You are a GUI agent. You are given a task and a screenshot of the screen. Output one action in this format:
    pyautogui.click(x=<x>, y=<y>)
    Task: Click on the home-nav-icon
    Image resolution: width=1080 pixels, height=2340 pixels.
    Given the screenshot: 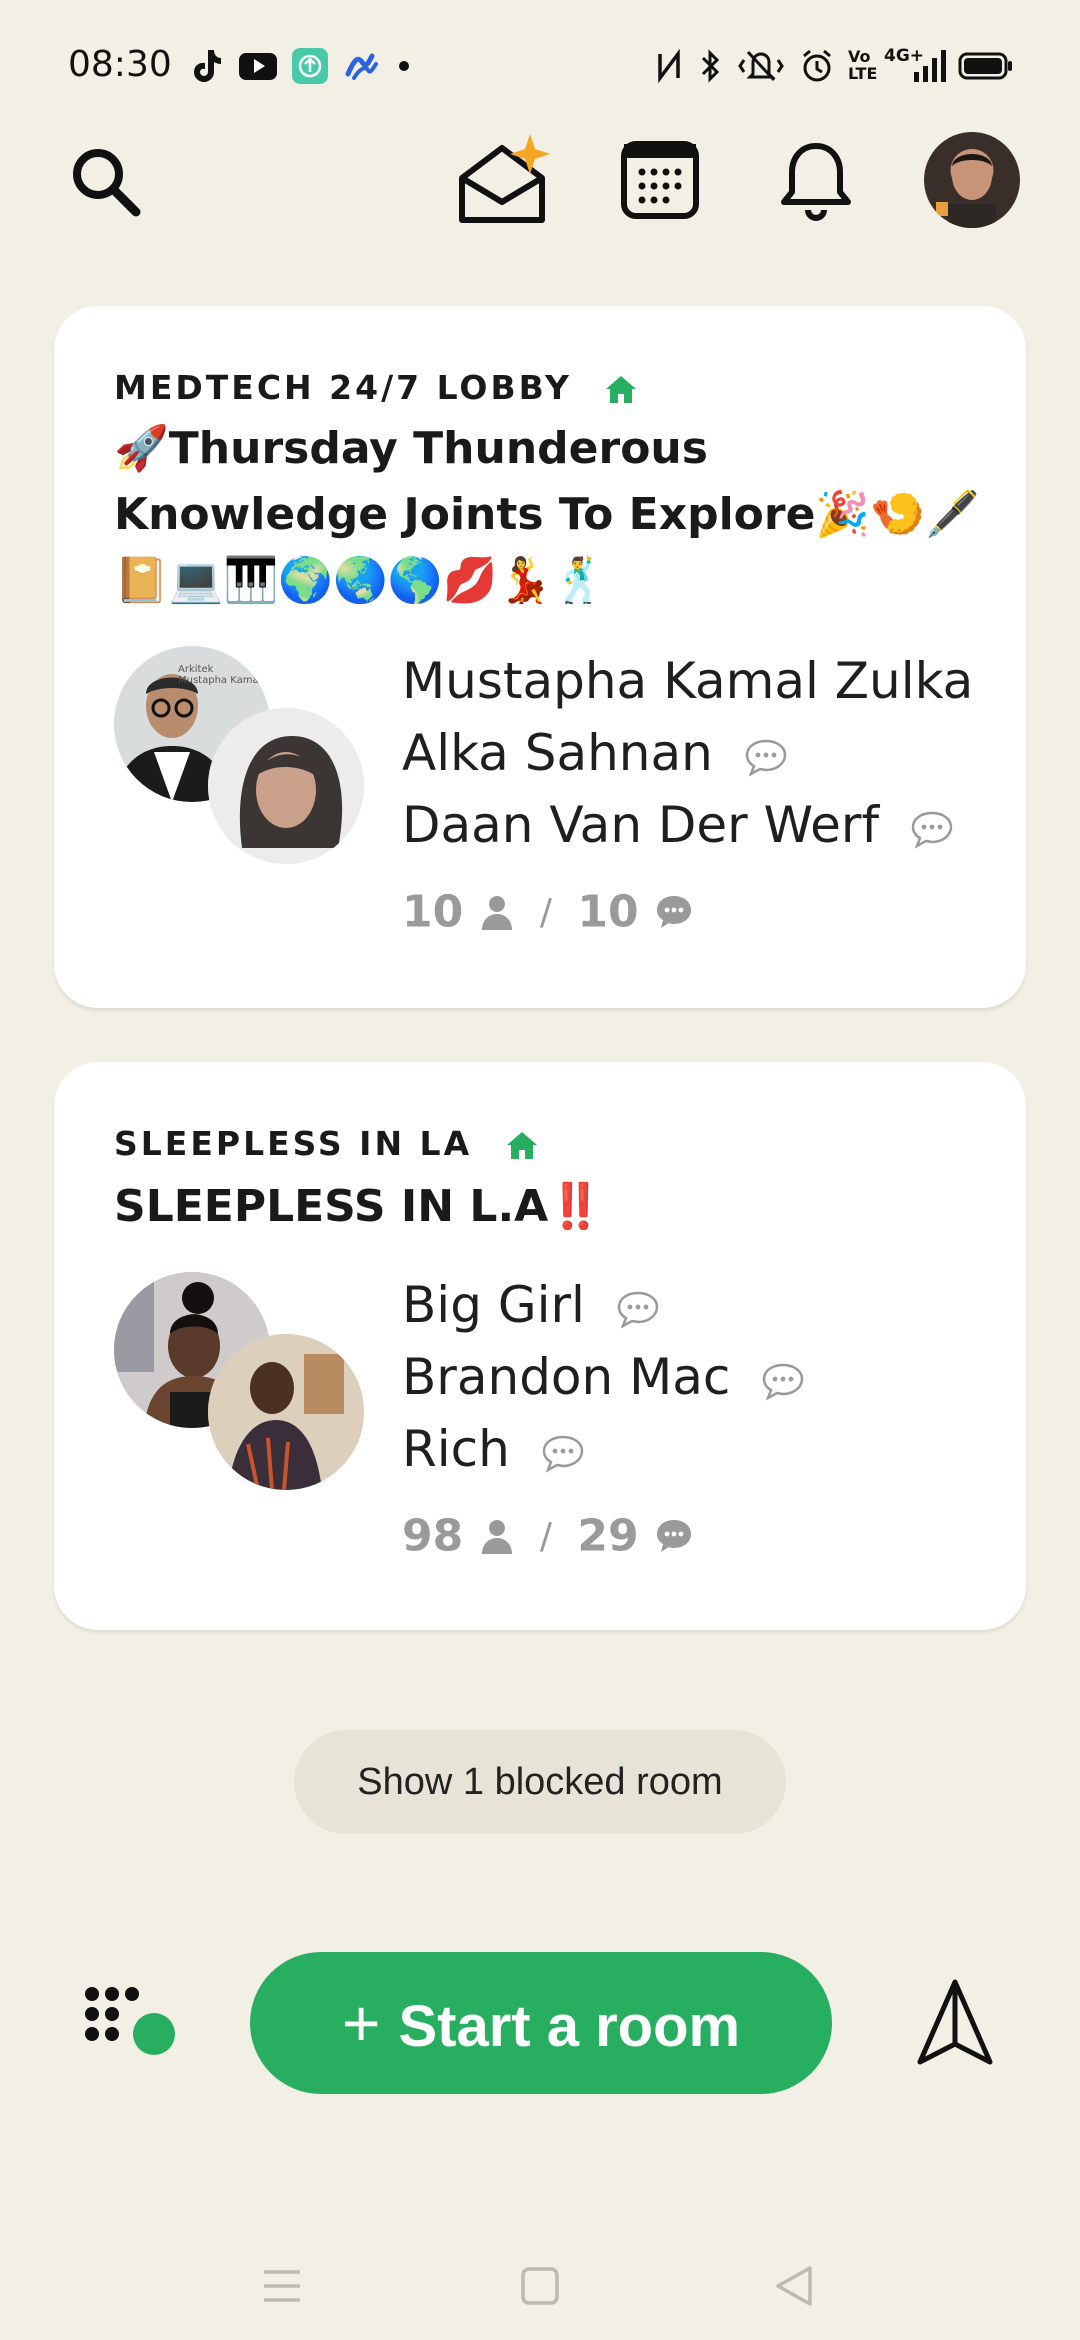 What is the action you would take?
    pyautogui.click(x=540, y=2286)
    